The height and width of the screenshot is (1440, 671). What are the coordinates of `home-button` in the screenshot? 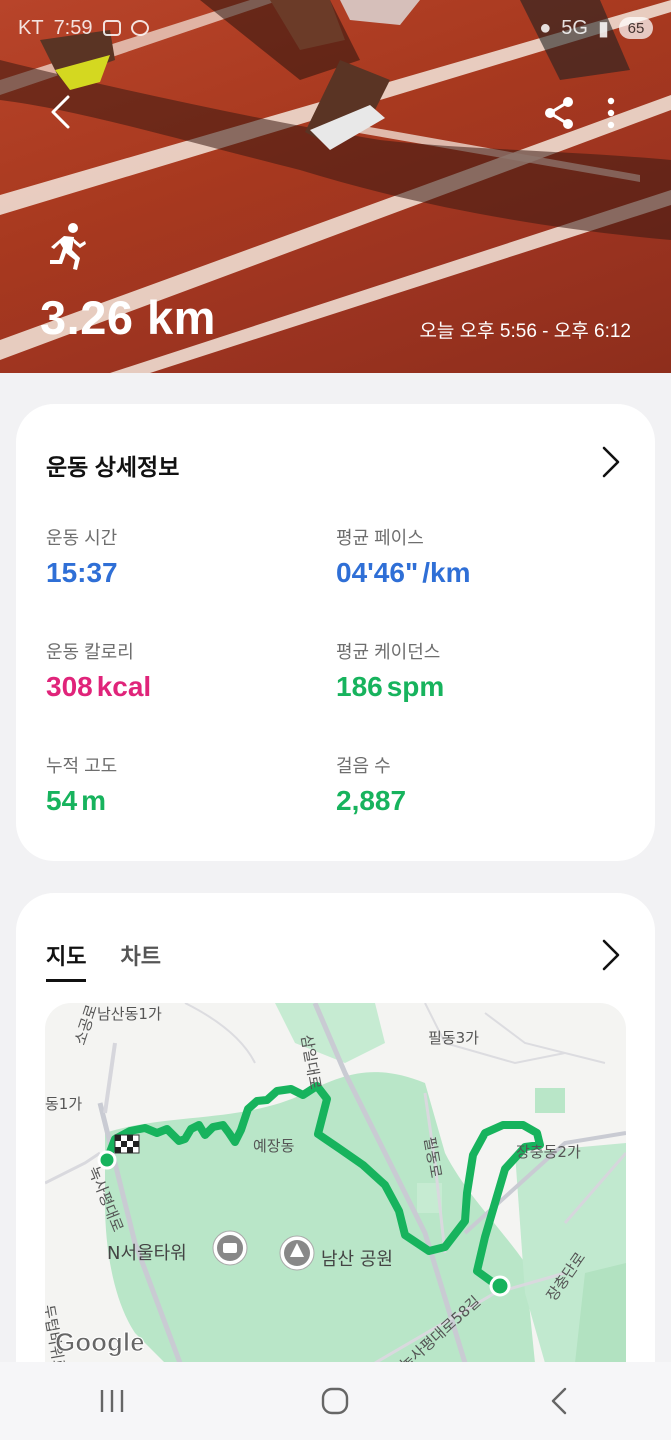 It's located at (335, 1401).